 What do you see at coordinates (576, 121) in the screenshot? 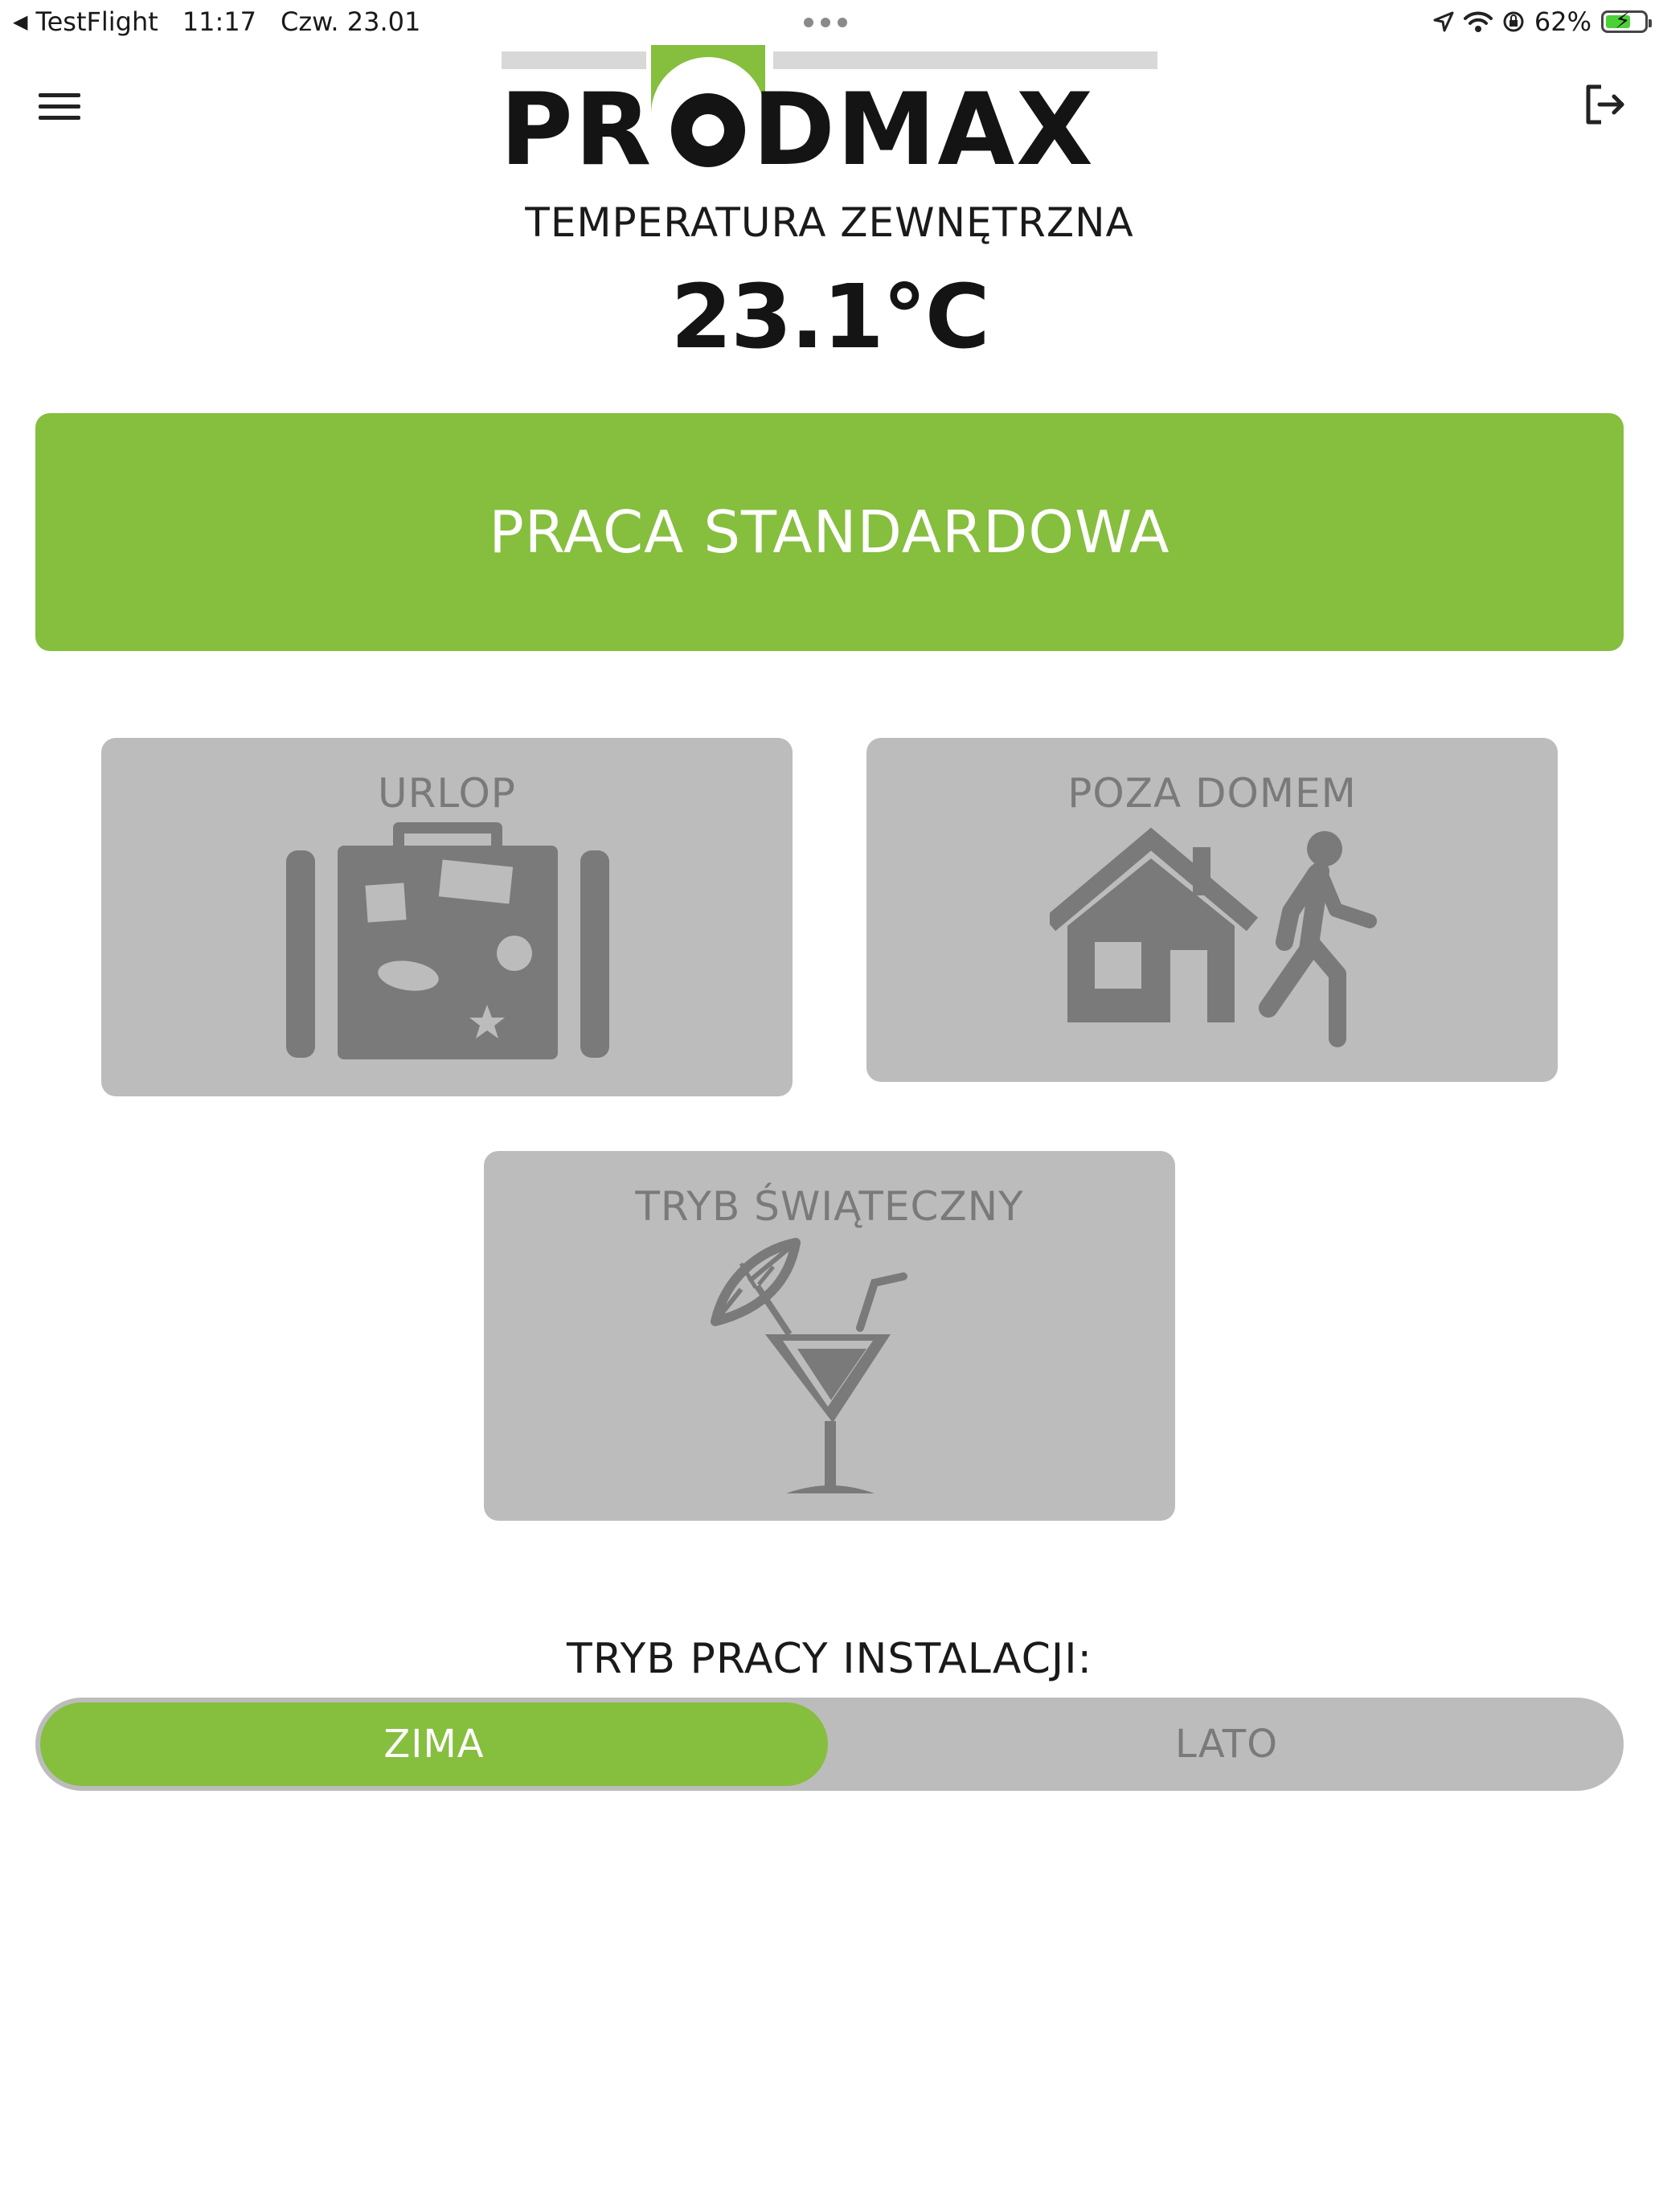
I see `svg-text: PR` at bounding box center [576, 121].